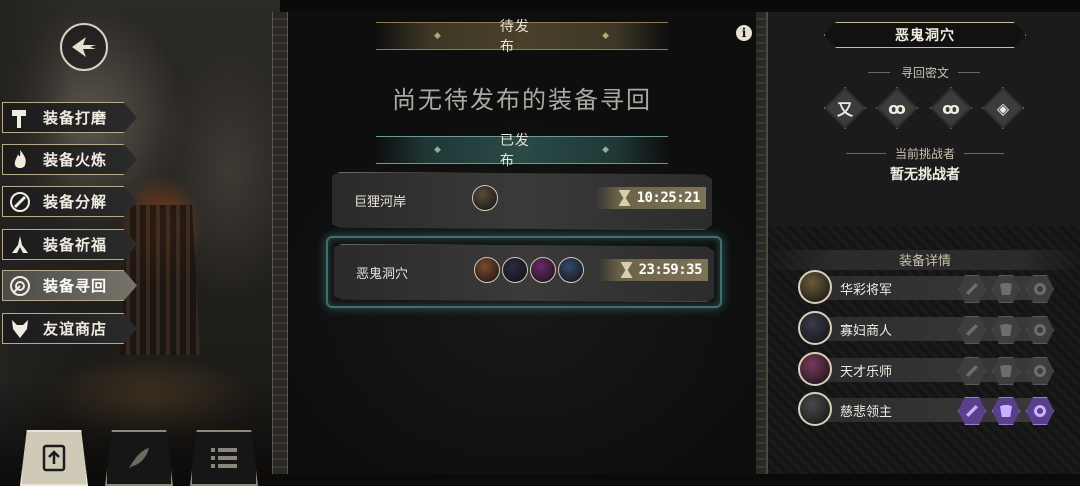  Describe the element at coordinates (20, 285) in the screenshot. I see `target-icon` at that location.